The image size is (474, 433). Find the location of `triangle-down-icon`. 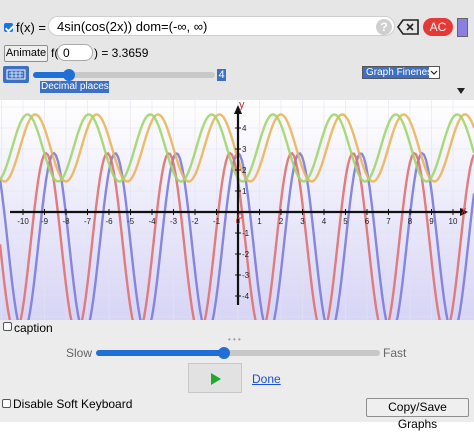

triangle-down-icon is located at coordinates (461, 91).